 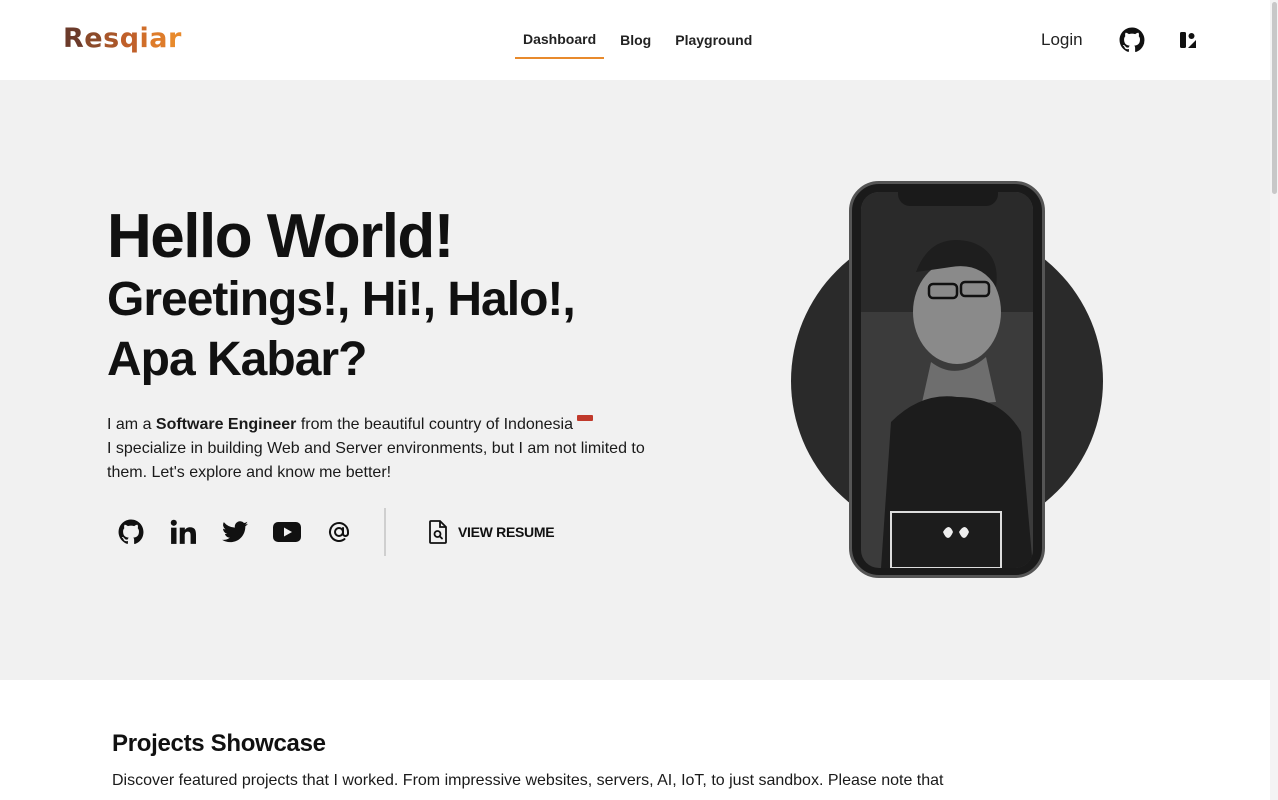 What do you see at coordinates (385, 532) in the screenshot?
I see `social-divider` at bounding box center [385, 532].